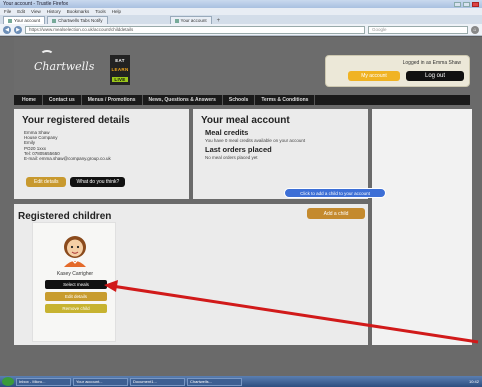 The height and width of the screenshot is (387, 482). I want to click on select-meals-button: Select meals, so click(76, 284).